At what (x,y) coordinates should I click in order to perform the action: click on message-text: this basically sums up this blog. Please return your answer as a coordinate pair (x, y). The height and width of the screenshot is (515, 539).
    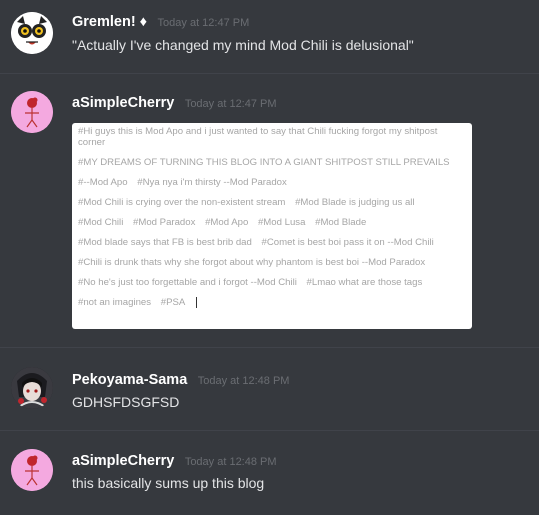
    Looking at the image, I should click on (168, 483).